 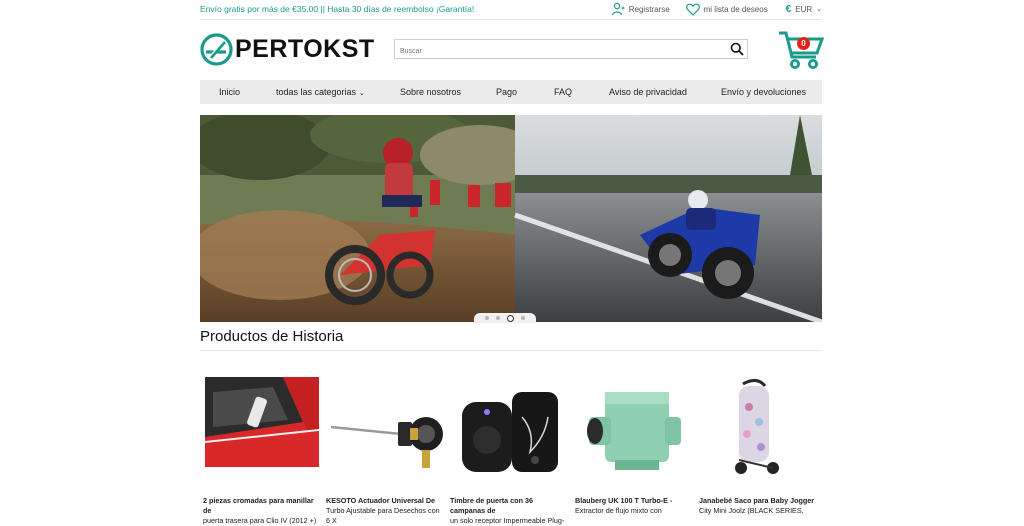 I want to click on product-title-line1: Timbre de puerta con 36 campanas de, so click(x=491, y=505).